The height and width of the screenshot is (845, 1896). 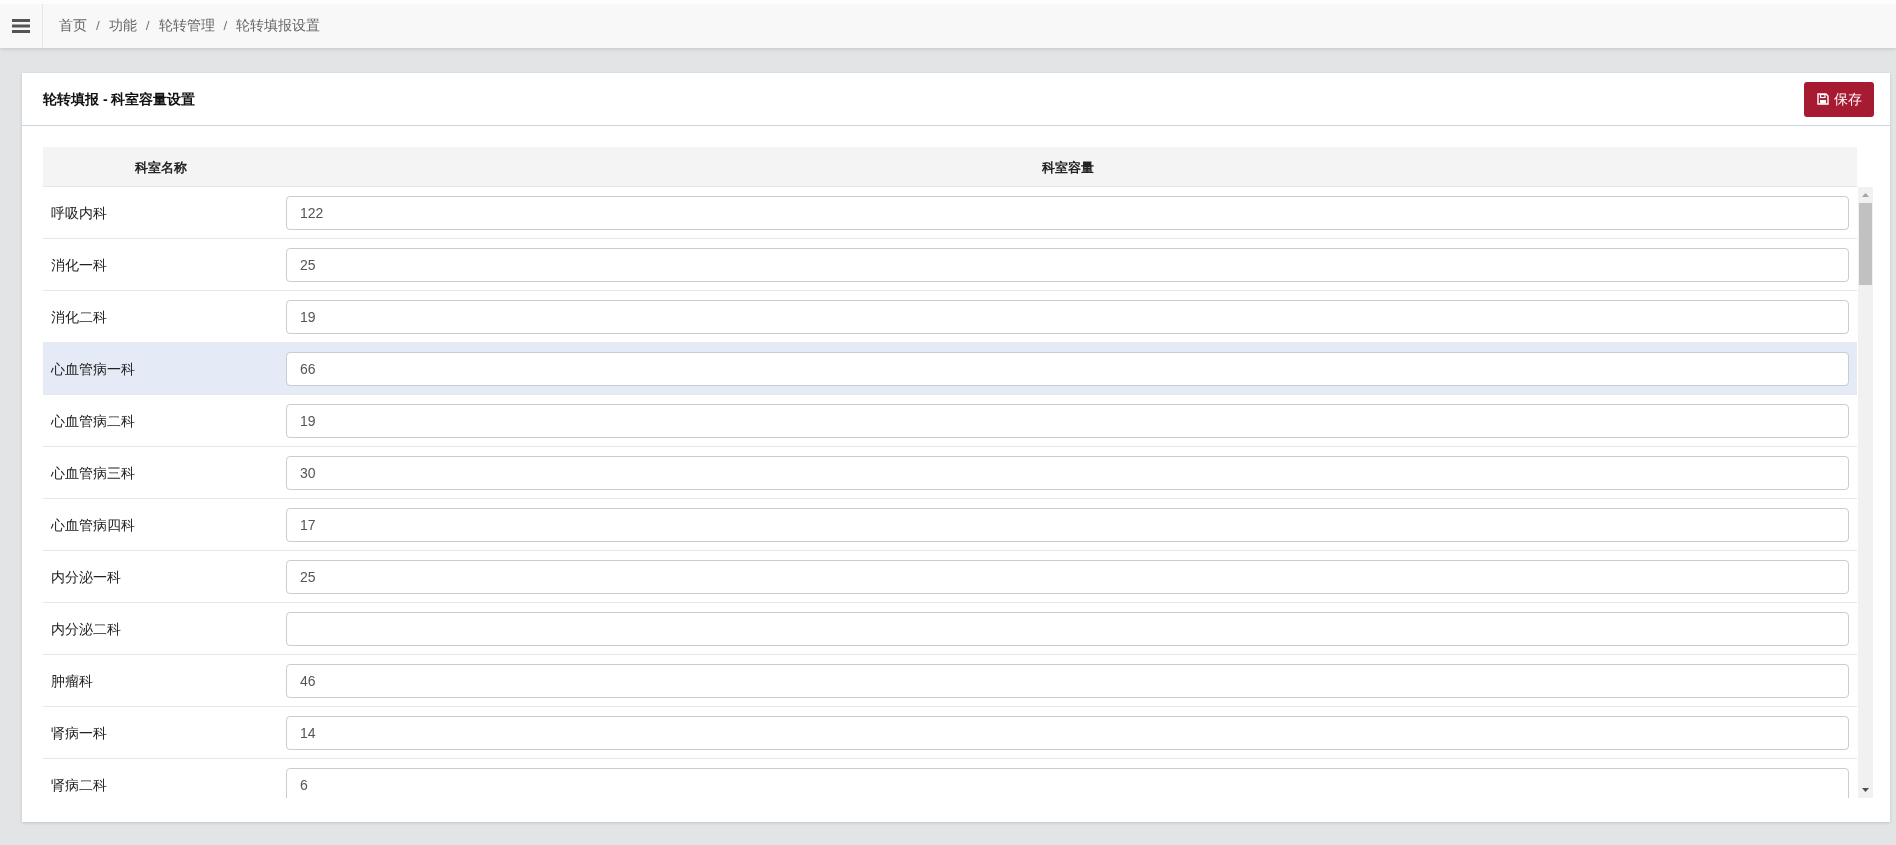 I want to click on breadcrumb-current: 轮转填报设置, so click(x=278, y=25).